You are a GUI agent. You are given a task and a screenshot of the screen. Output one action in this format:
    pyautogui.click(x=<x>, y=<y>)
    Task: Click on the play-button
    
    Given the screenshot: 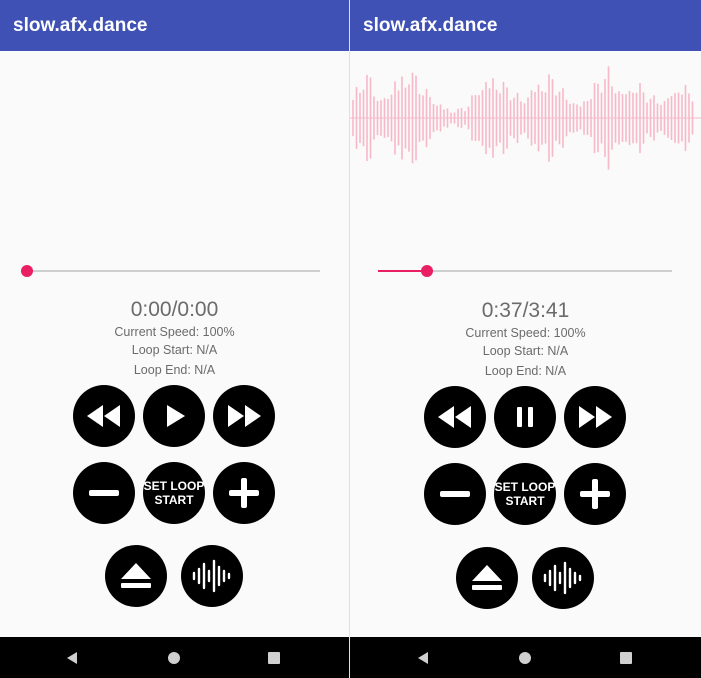 What is the action you would take?
    pyautogui.click(x=174, y=416)
    